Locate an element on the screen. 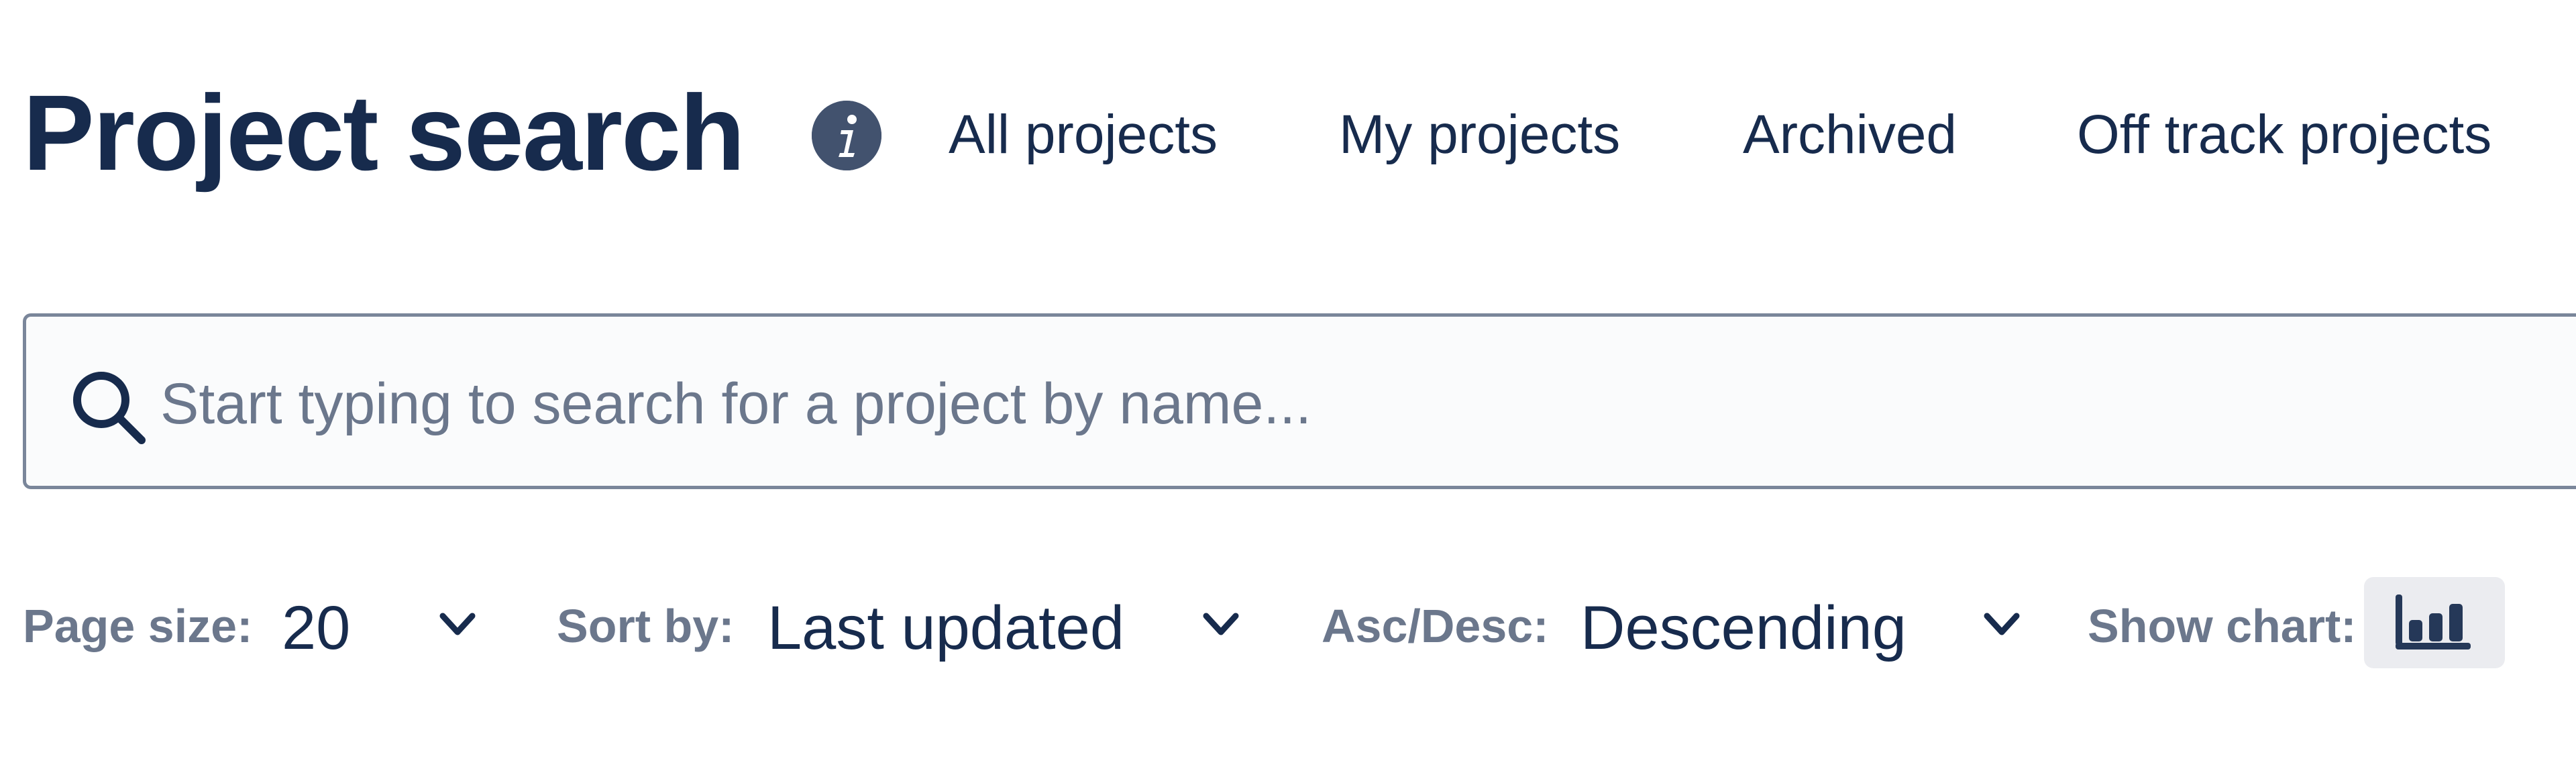 The image size is (2576, 779). sort-by-select: Last updated is located at coordinates (945, 628).